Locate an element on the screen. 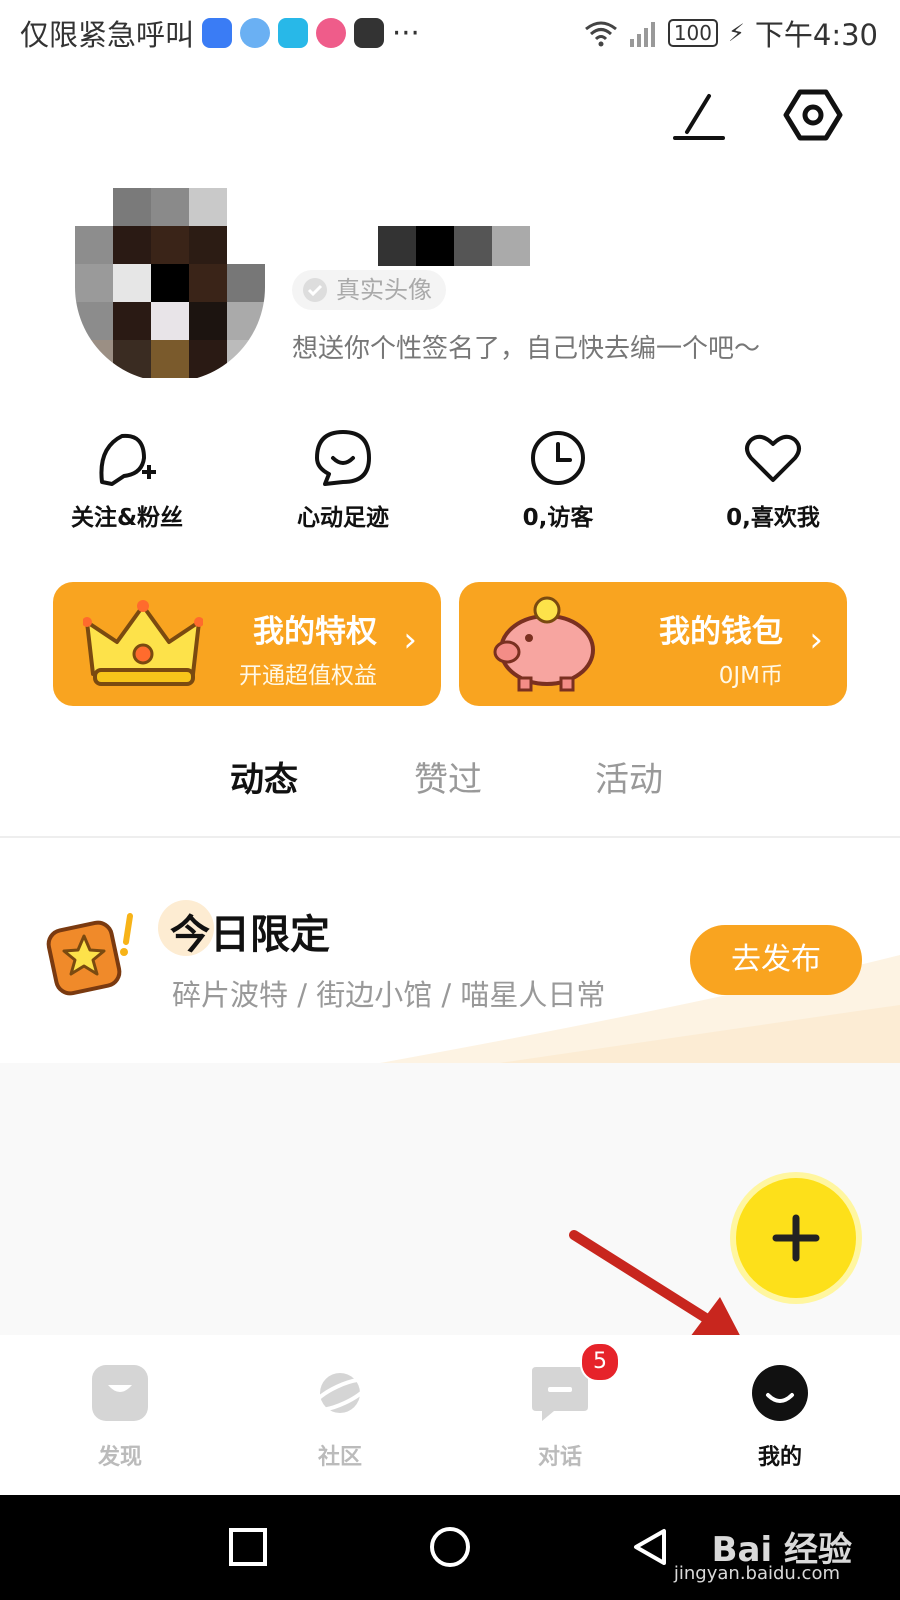 The width and height of the screenshot is (900, 1600). edit-profile-button is located at coordinates (700, 115).